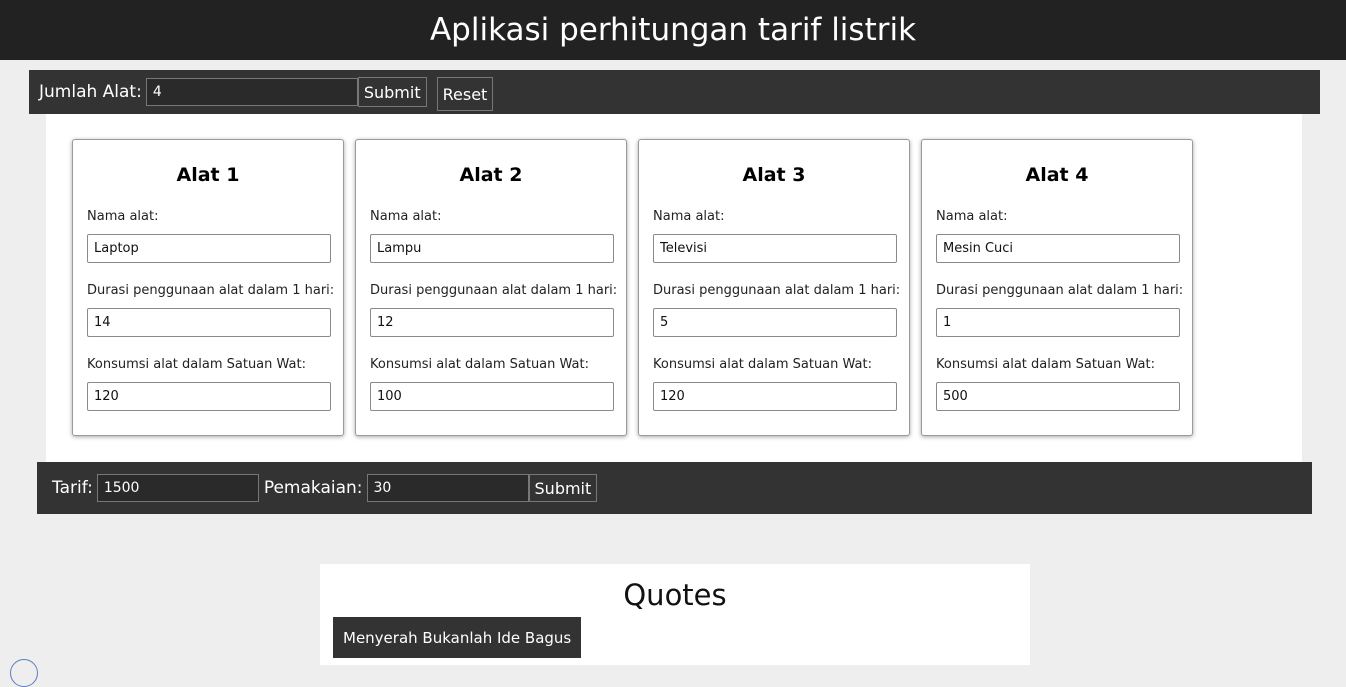 This screenshot has height=687, width=1346. Describe the element at coordinates (563, 488) in the screenshot. I see `tariff-submit-button: Submit` at that location.